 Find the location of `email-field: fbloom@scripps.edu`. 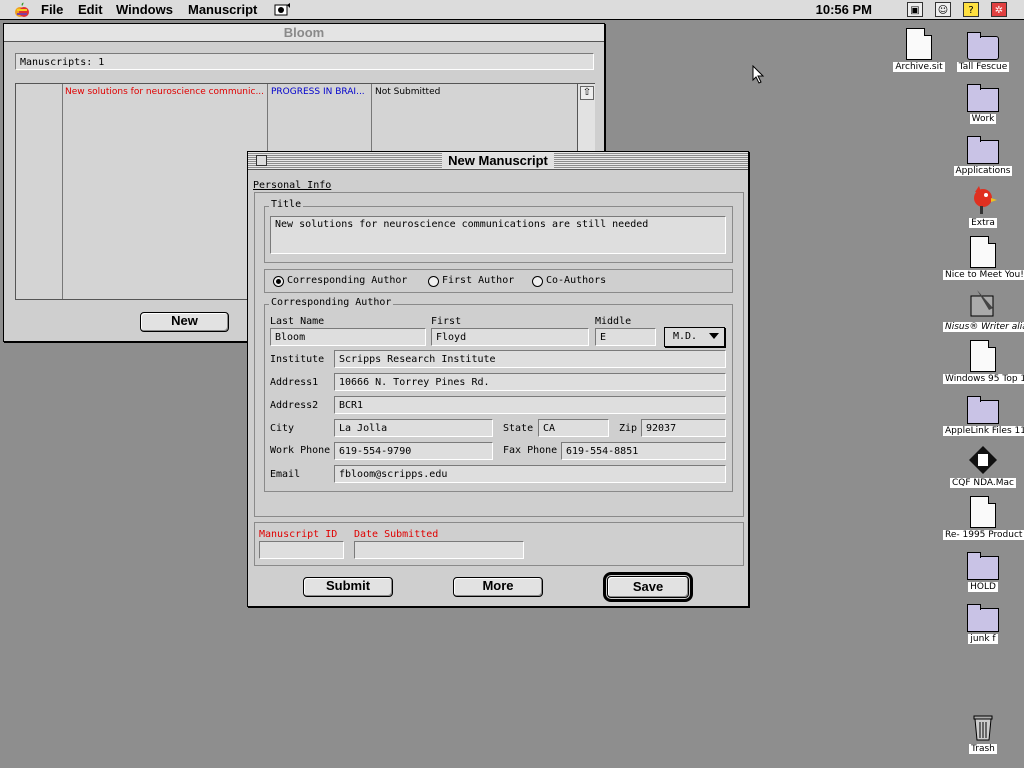

email-field: fbloom@scripps.edu is located at coordinates (530, 474).